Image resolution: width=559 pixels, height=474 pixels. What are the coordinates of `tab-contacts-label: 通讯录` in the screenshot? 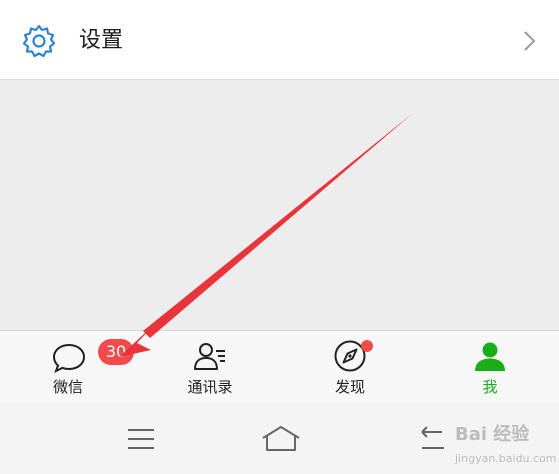 It's located at (210, 387).